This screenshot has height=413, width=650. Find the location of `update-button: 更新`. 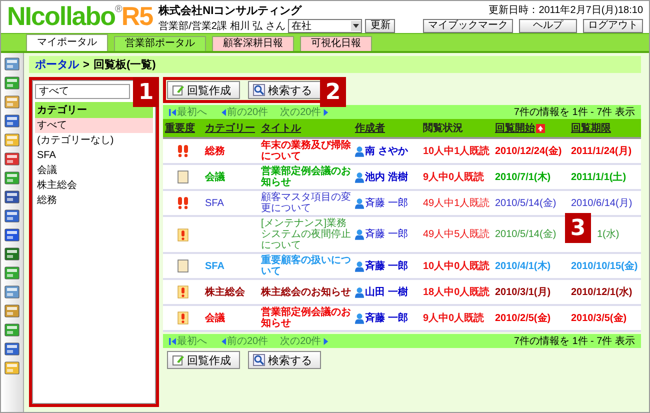

update-button: 更新 is located at coordinates (380, 26).